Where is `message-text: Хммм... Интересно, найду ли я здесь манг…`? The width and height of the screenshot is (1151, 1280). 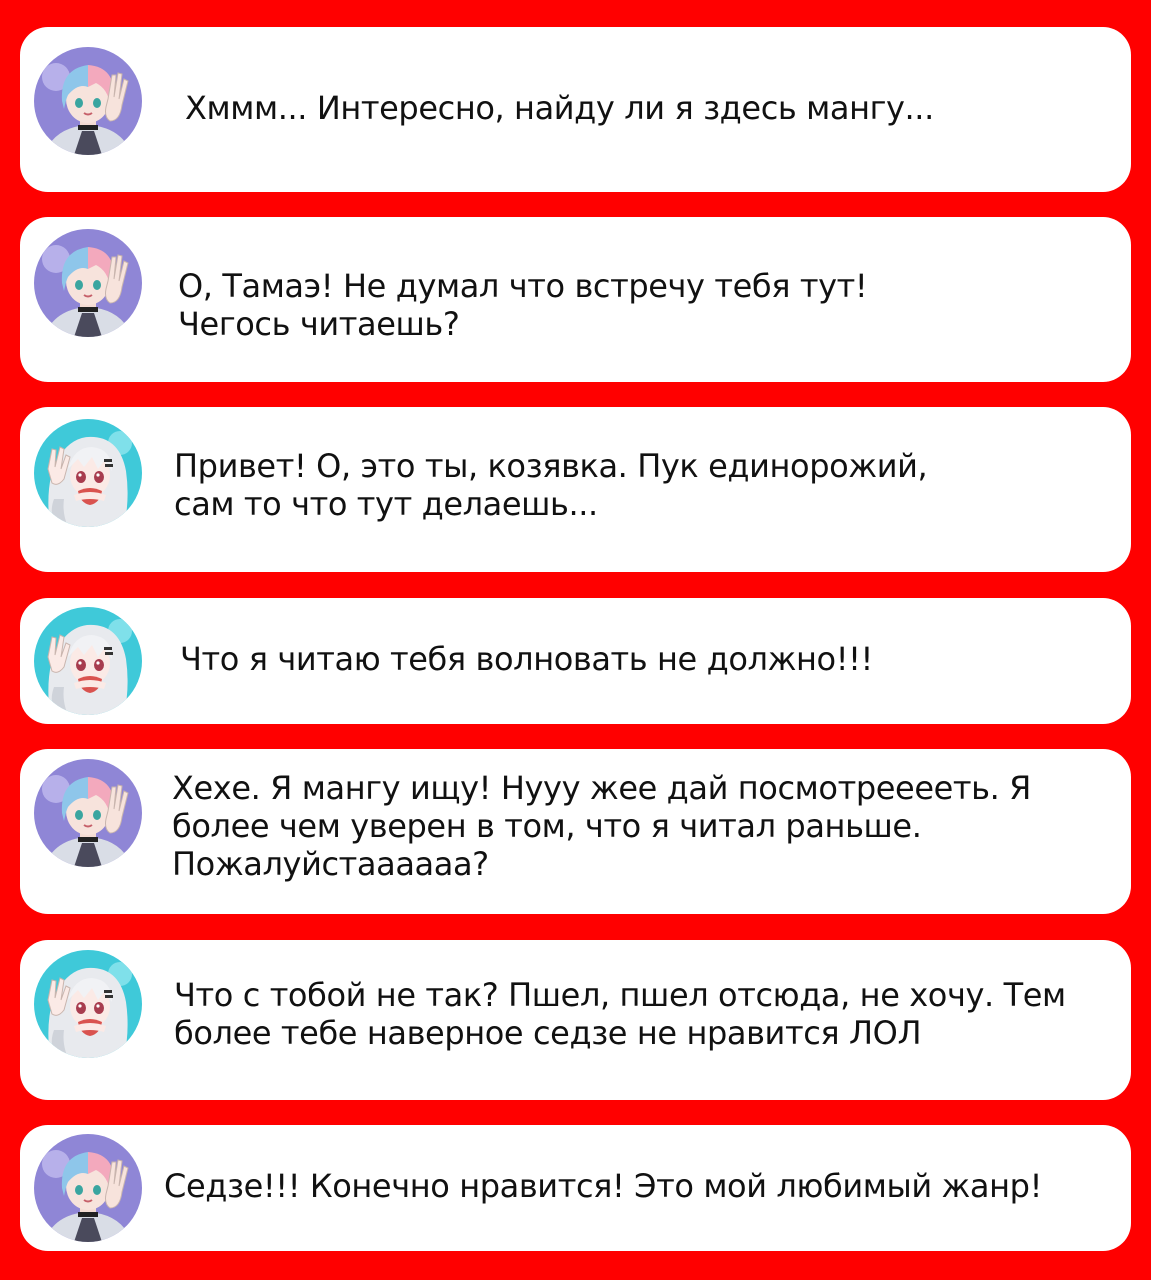
message-text: Хммм... Интересно, найду ли я здесь манг… is located at coordinates (559, 108).